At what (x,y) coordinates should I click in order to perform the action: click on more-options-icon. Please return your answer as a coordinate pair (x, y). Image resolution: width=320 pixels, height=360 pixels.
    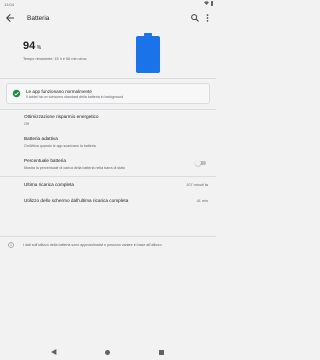
    Looking at the image, I should click on (207, 18).